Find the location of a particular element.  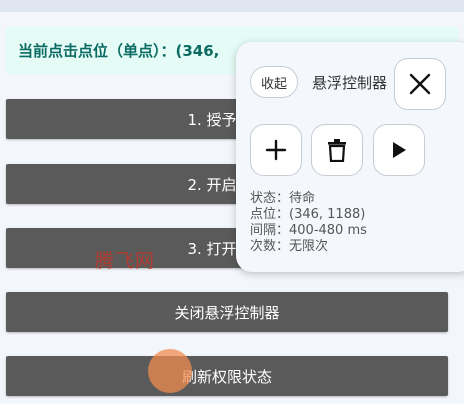

status-line-count: 次数：无限次 is located at coordinates (289, 246).